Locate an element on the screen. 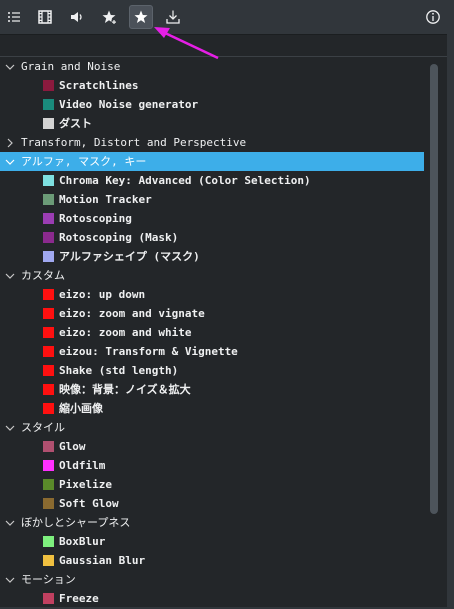 The width and height of the screenshot is (454, 609). effect-label: Oldfilm is located at coordinates (82, 465).